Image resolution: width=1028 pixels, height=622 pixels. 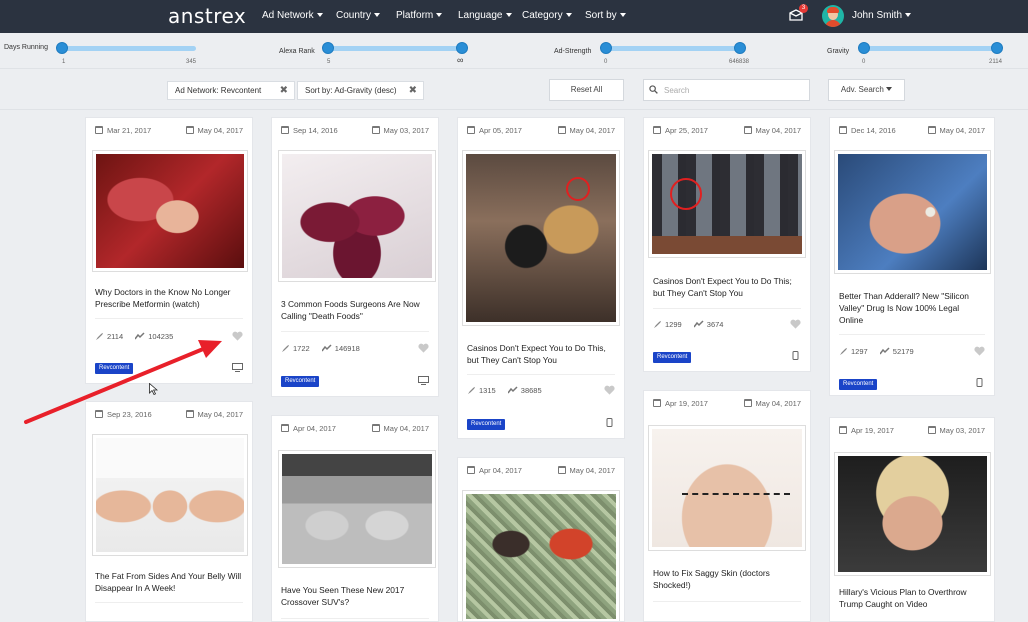 What do you see at coordinates (123, 130) in the screenshot?
I see `first-seen-date: Mar 21, 2017` at bounding box center [123, 130].